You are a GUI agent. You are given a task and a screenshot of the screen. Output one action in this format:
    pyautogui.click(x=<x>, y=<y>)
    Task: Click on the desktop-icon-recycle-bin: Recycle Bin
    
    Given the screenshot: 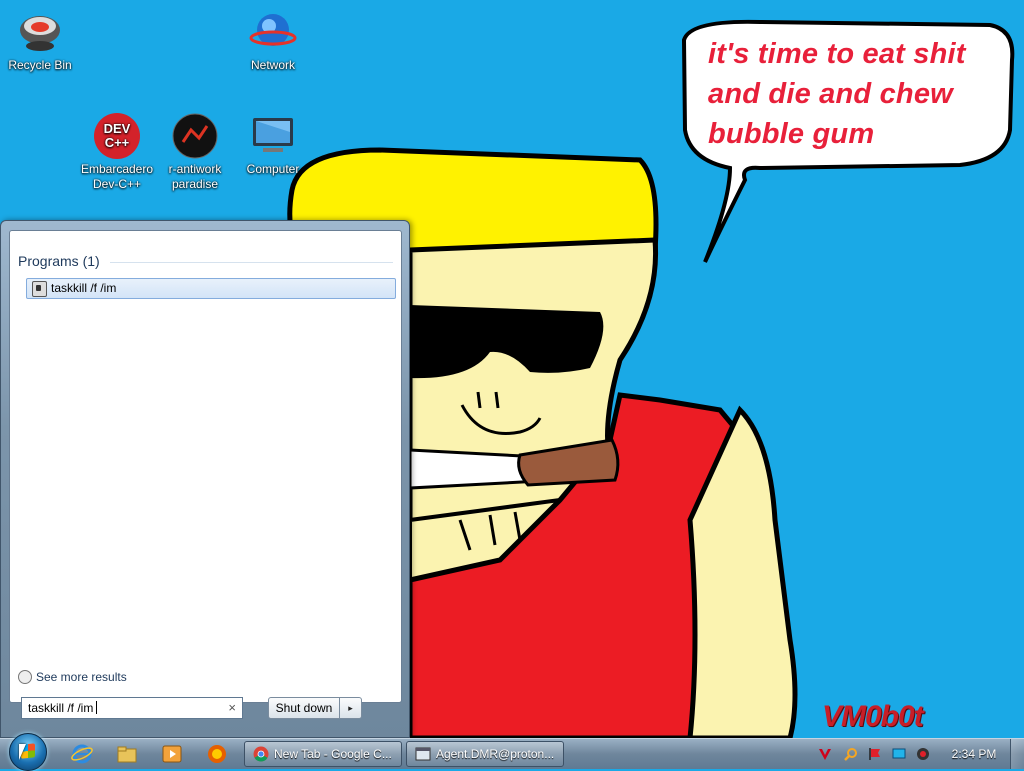 What is the action you would take?
    pyautogui.click(x=40, y=40)
    